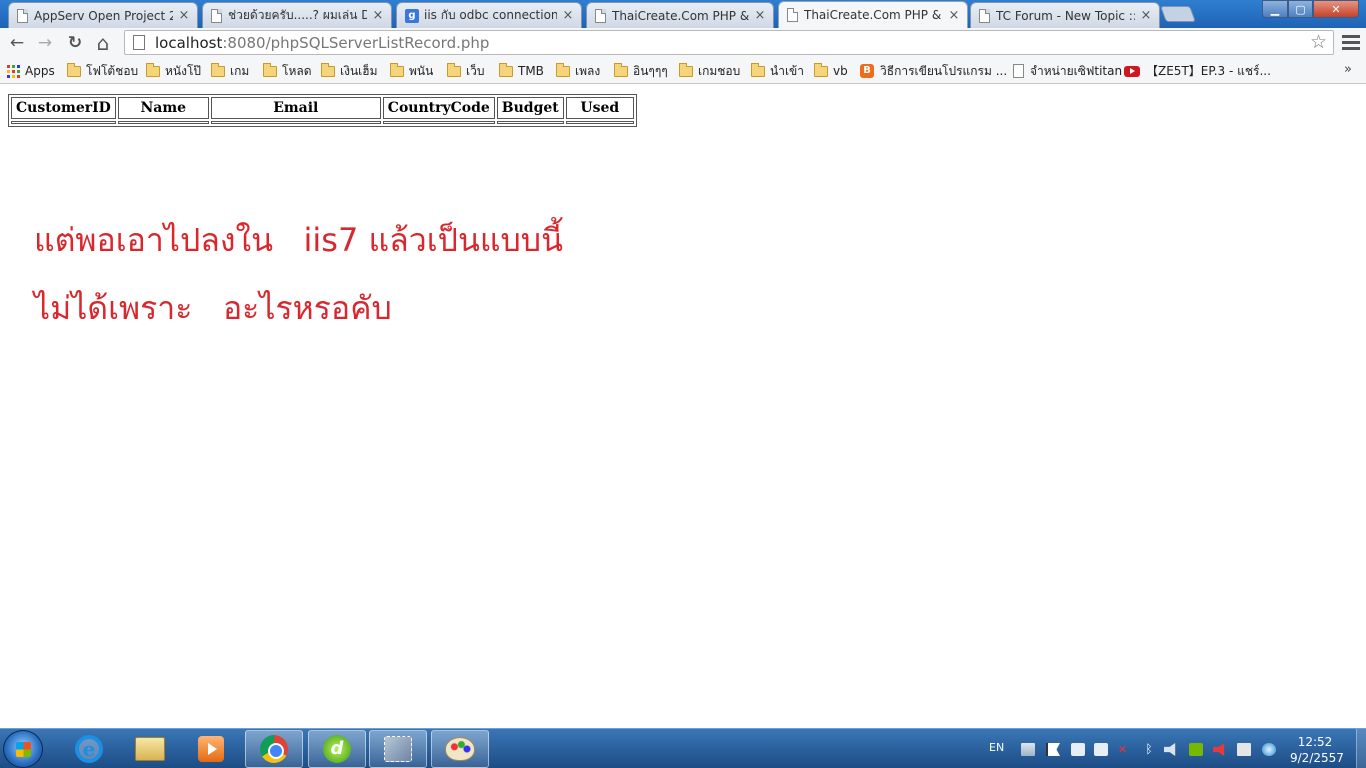 Image resolution: width=1366 pixels, height=768 pixels. I want to click on taskbar-tools, so click(398, 749).